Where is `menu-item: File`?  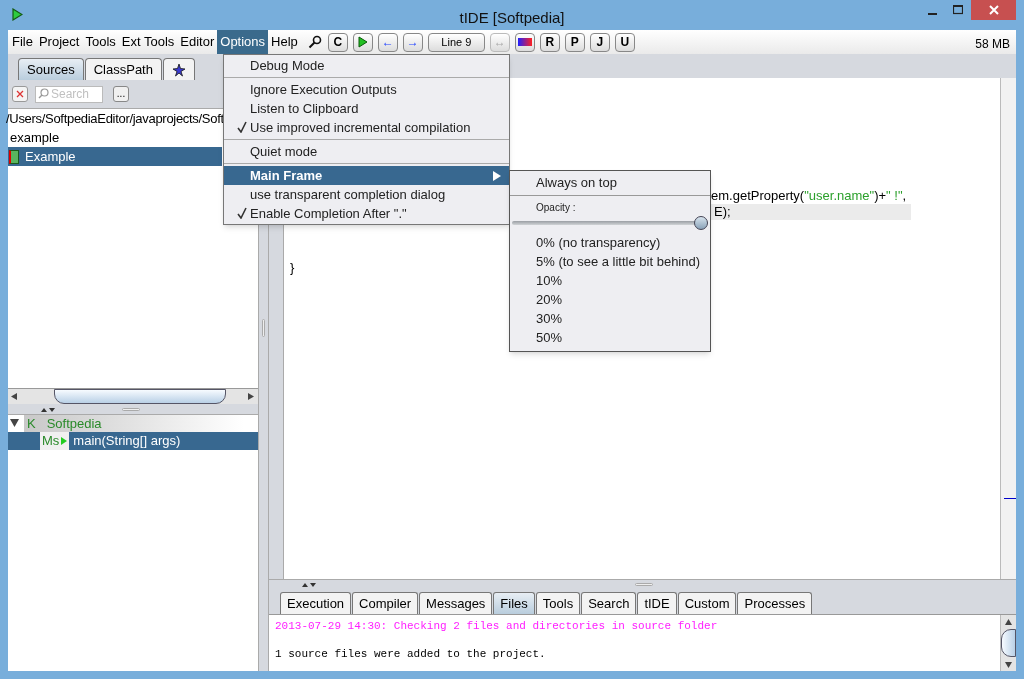 menu-item: File is located at coordinates (22, 42).